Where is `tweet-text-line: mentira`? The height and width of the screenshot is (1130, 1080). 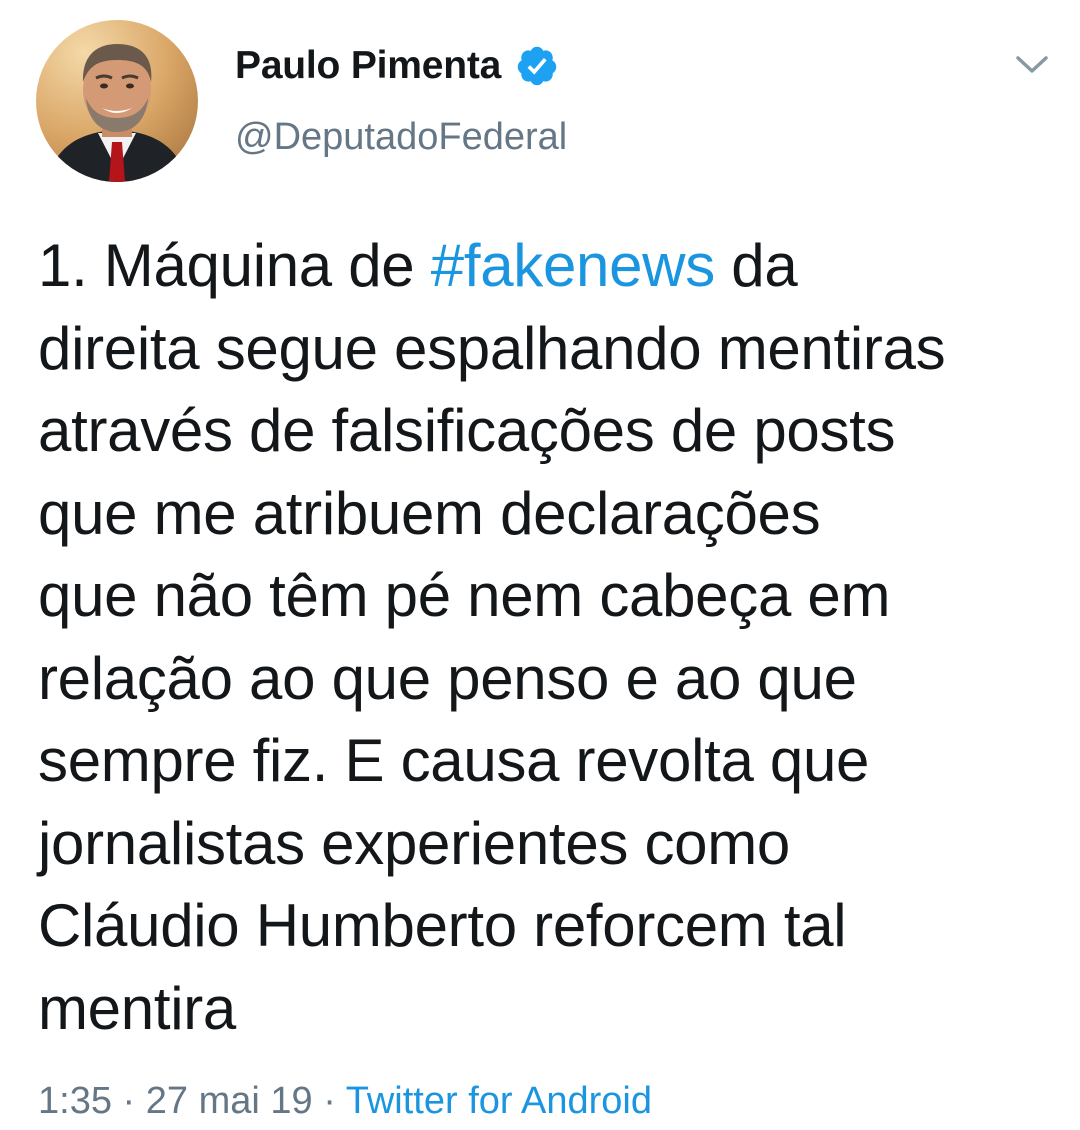
tweet-text-line: mentira is located at coordinates (137, 1008).